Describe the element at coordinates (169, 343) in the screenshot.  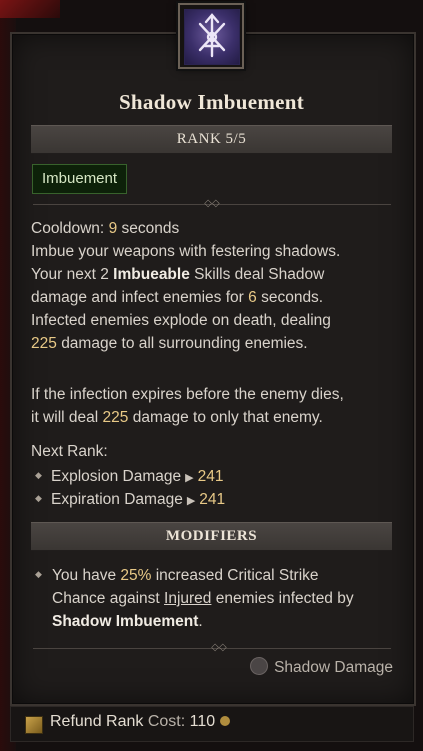
I see `description-line-5: 225 damage to all surrounding enemies.` at that location.